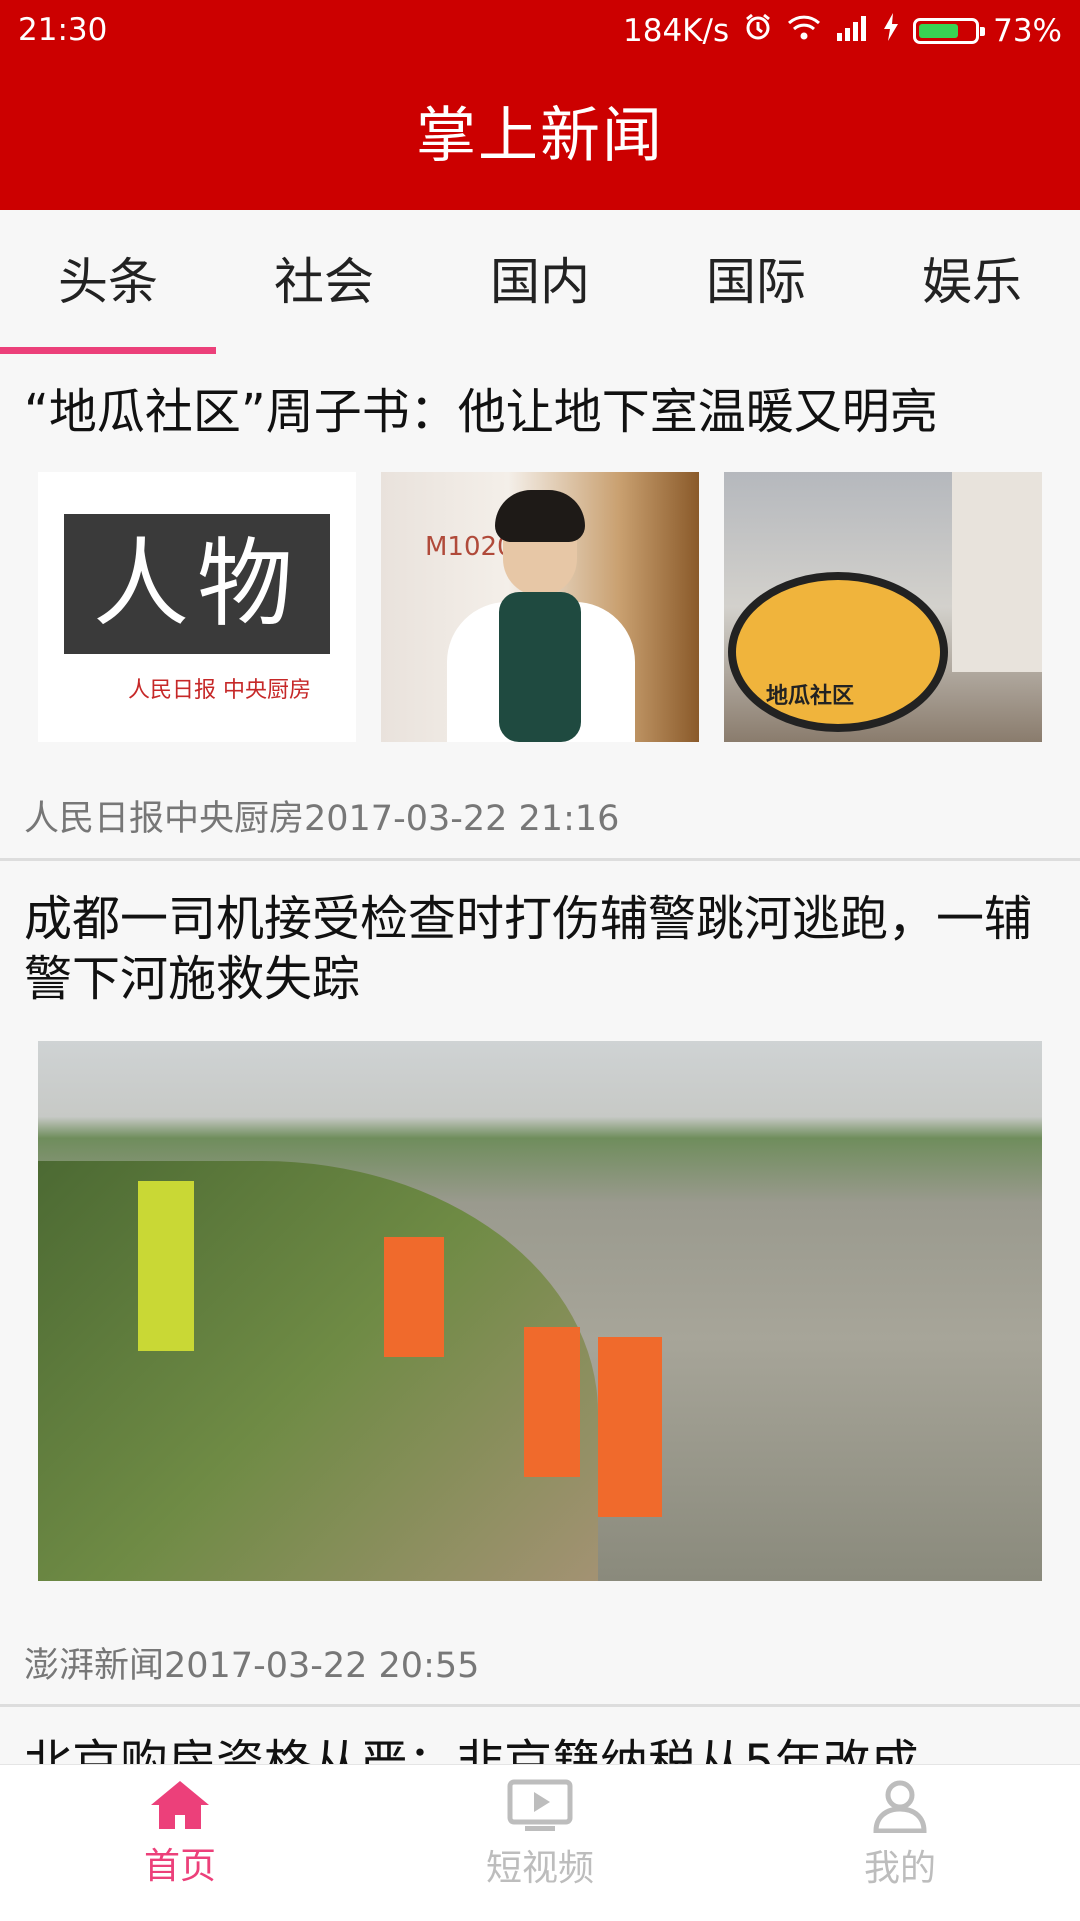 This screenshot has width=1080, height=1921. I want to click on news-title: 成都一司机接受检查时打伤辅警跳河逃跑，一辅警下河施救失踪, so click(540, 949).